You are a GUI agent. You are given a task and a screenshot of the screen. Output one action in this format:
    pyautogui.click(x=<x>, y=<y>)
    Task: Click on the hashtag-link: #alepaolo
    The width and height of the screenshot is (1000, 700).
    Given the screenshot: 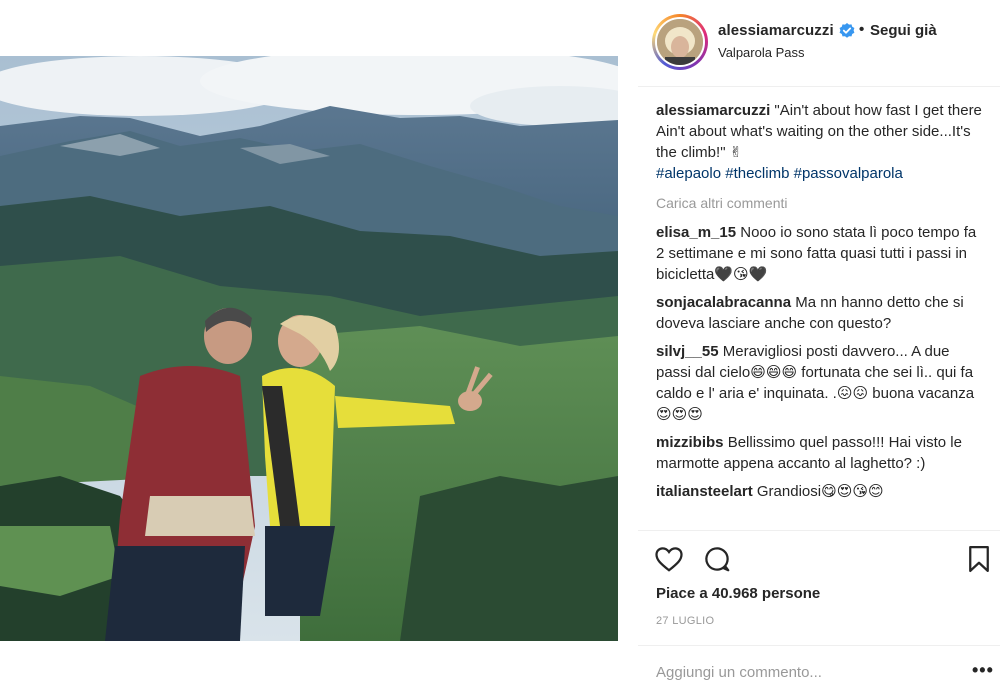 What is the action you would take?
    pyautogui.click(x=688, y=173)
    